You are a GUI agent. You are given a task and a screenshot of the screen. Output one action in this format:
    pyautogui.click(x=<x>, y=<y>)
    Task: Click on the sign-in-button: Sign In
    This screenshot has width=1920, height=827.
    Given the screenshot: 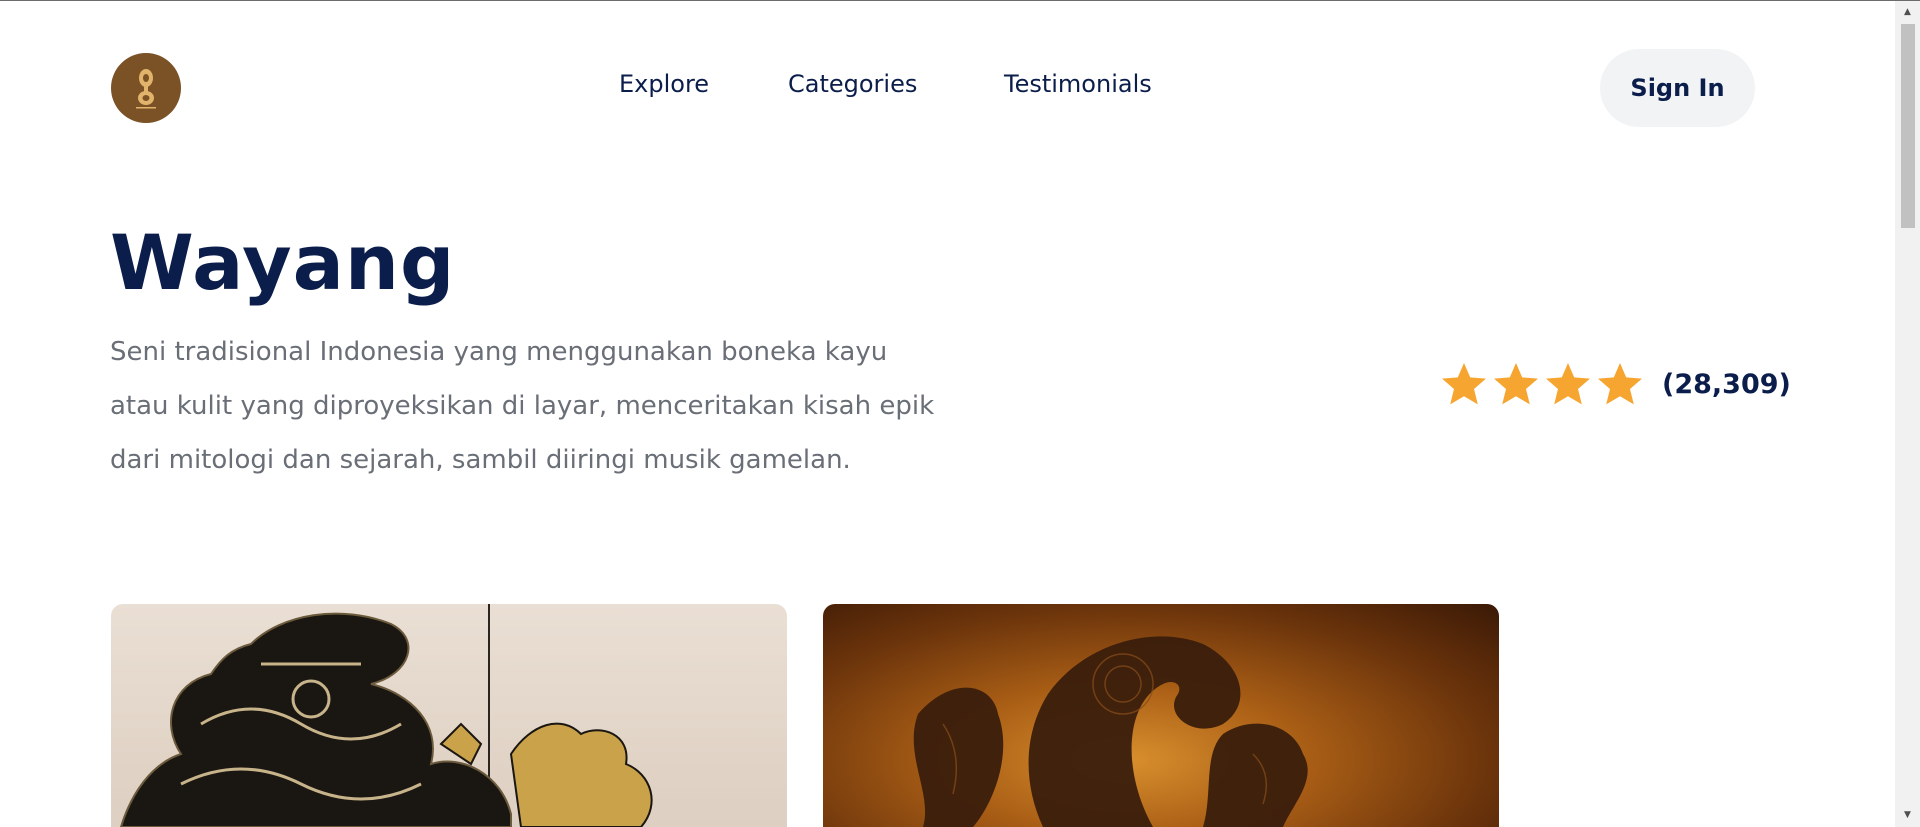 What is the action you would take?
    pyautogui.click(x=1677, y=88)
    